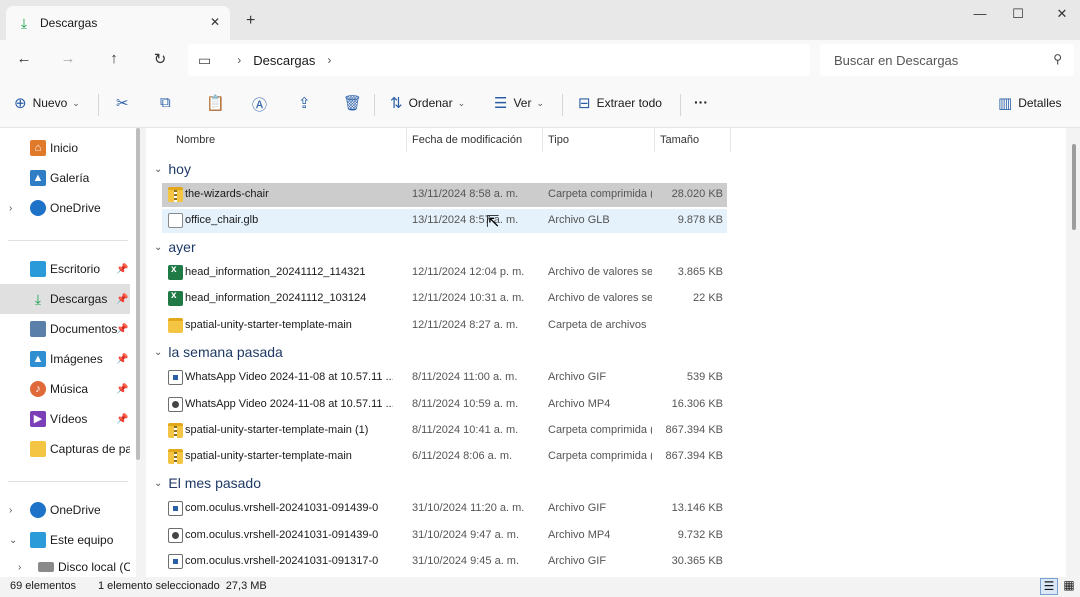 The height and width of the screenshot is (597, 1080). What do you see at coordinates (125, 103) in the screenshot?
I see `cut-button: ✂` at bounding box center [125, 103].